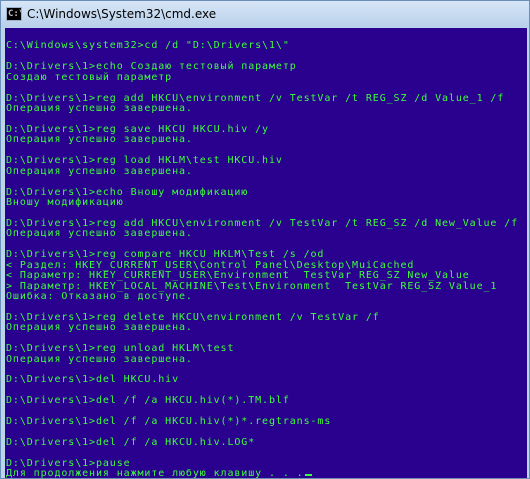 The image size is (530, 479). Describe the element at coordinates (120, 349) in the screenshot. I see `console-line: D:\Drivers\1>reg unload HKLM\test` at that location.